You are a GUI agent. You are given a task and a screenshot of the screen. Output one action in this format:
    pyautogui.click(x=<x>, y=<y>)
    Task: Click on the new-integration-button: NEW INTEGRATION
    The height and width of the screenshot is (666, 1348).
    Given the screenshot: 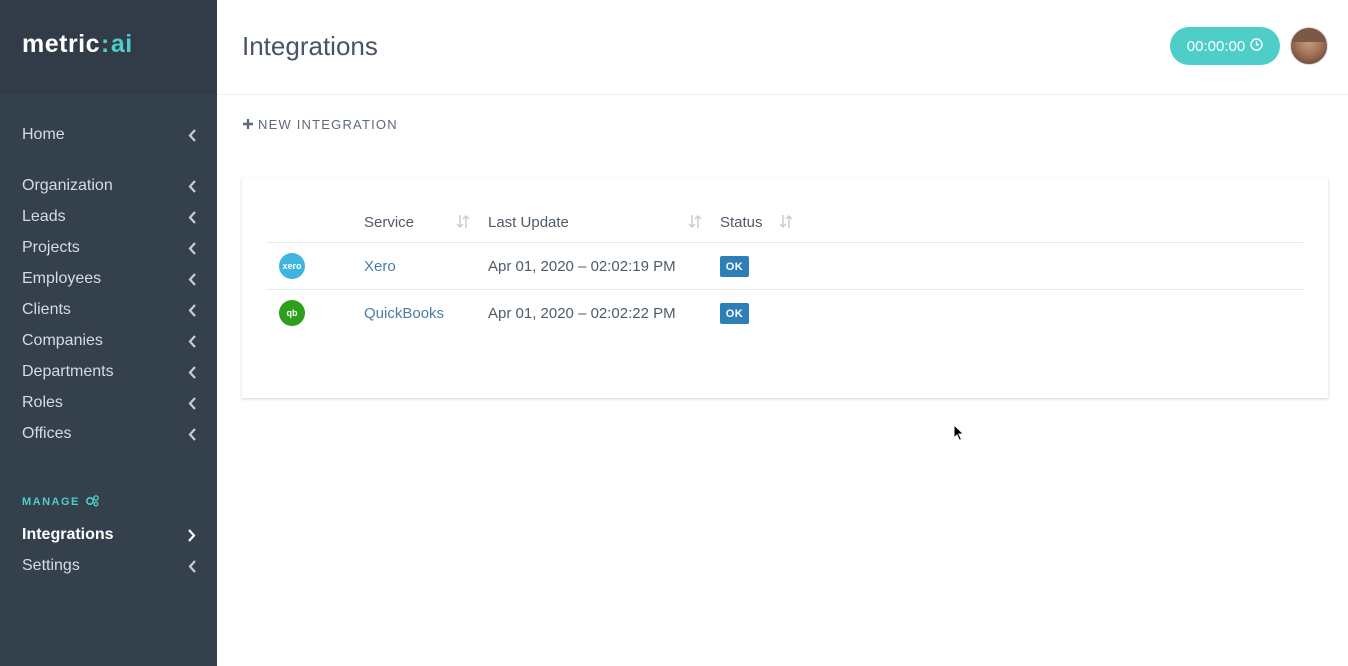 What is the action you would take?
    pyautogui.click(x=320, y=124)
    